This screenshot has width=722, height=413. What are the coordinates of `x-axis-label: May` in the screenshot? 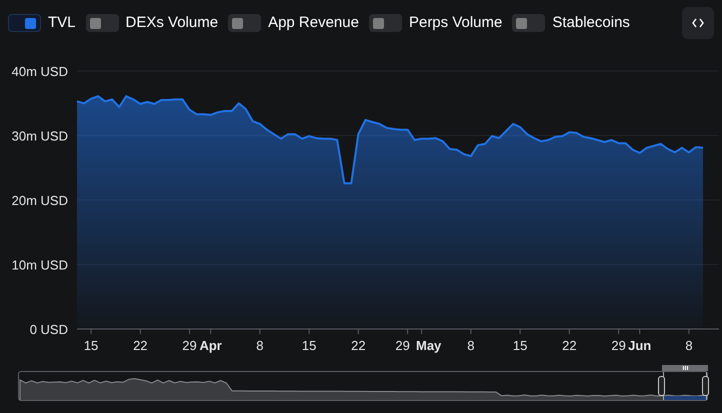 It's located at (429, 345).